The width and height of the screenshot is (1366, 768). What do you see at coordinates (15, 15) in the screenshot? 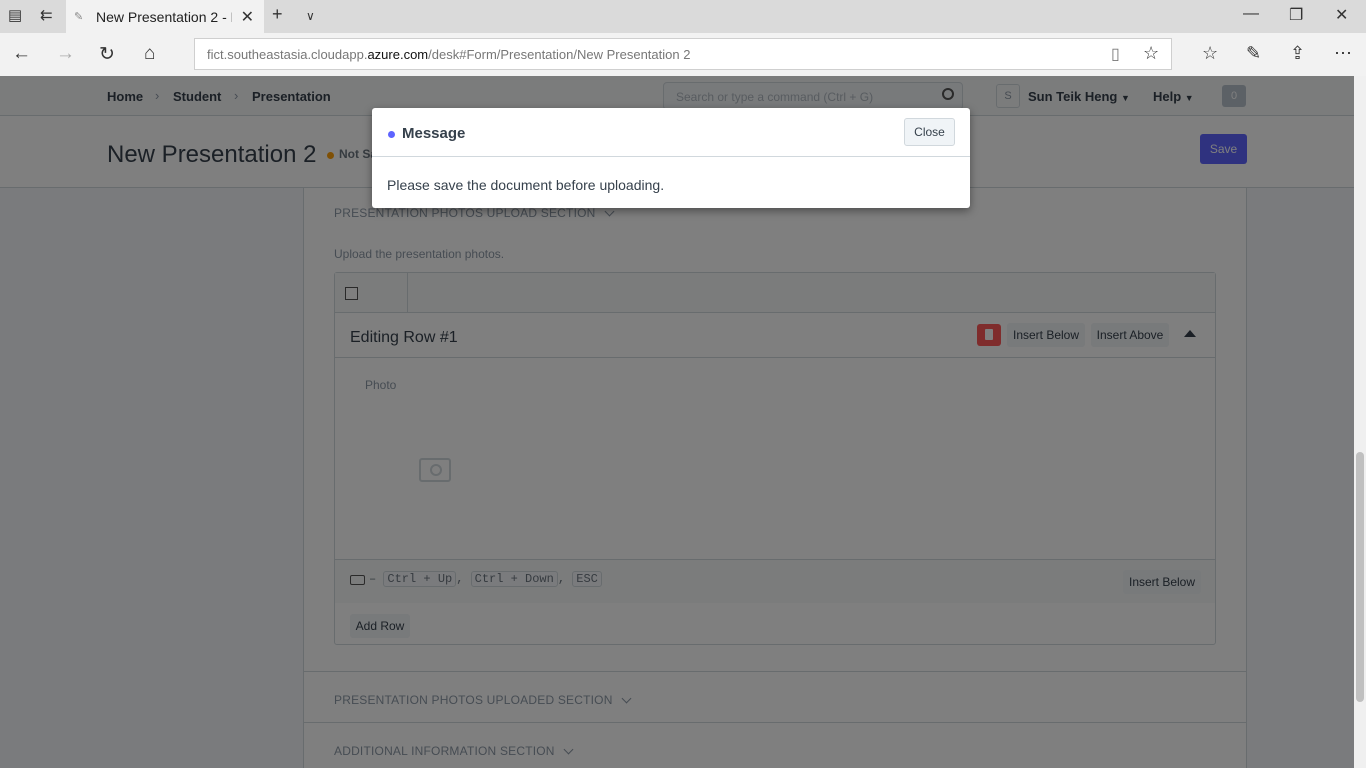
I see `tab-list-icon: ▤` at bounding box center [15, 15].